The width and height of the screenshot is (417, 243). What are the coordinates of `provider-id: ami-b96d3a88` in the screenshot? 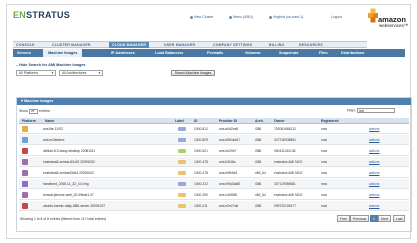 It's located at (230, 183).